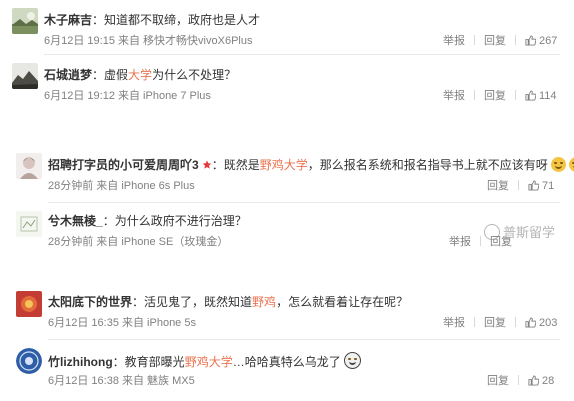 The image size is (574, 401). Describe the element at coordinates (116, 75) in the screenshot. I see `comment-text: 虚假` at that location.